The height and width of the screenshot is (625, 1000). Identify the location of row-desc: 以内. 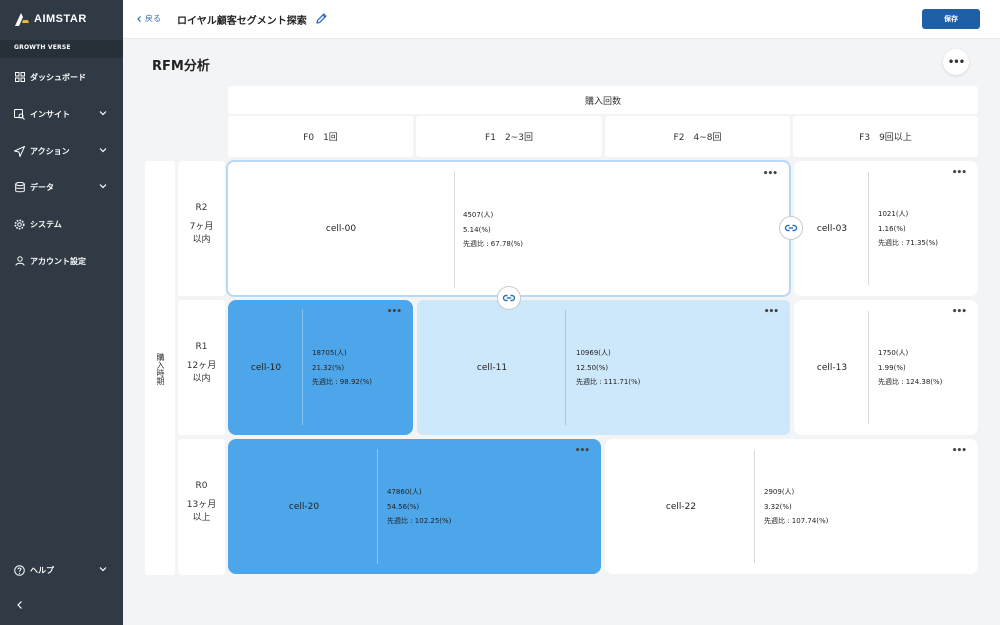
(201, 240).